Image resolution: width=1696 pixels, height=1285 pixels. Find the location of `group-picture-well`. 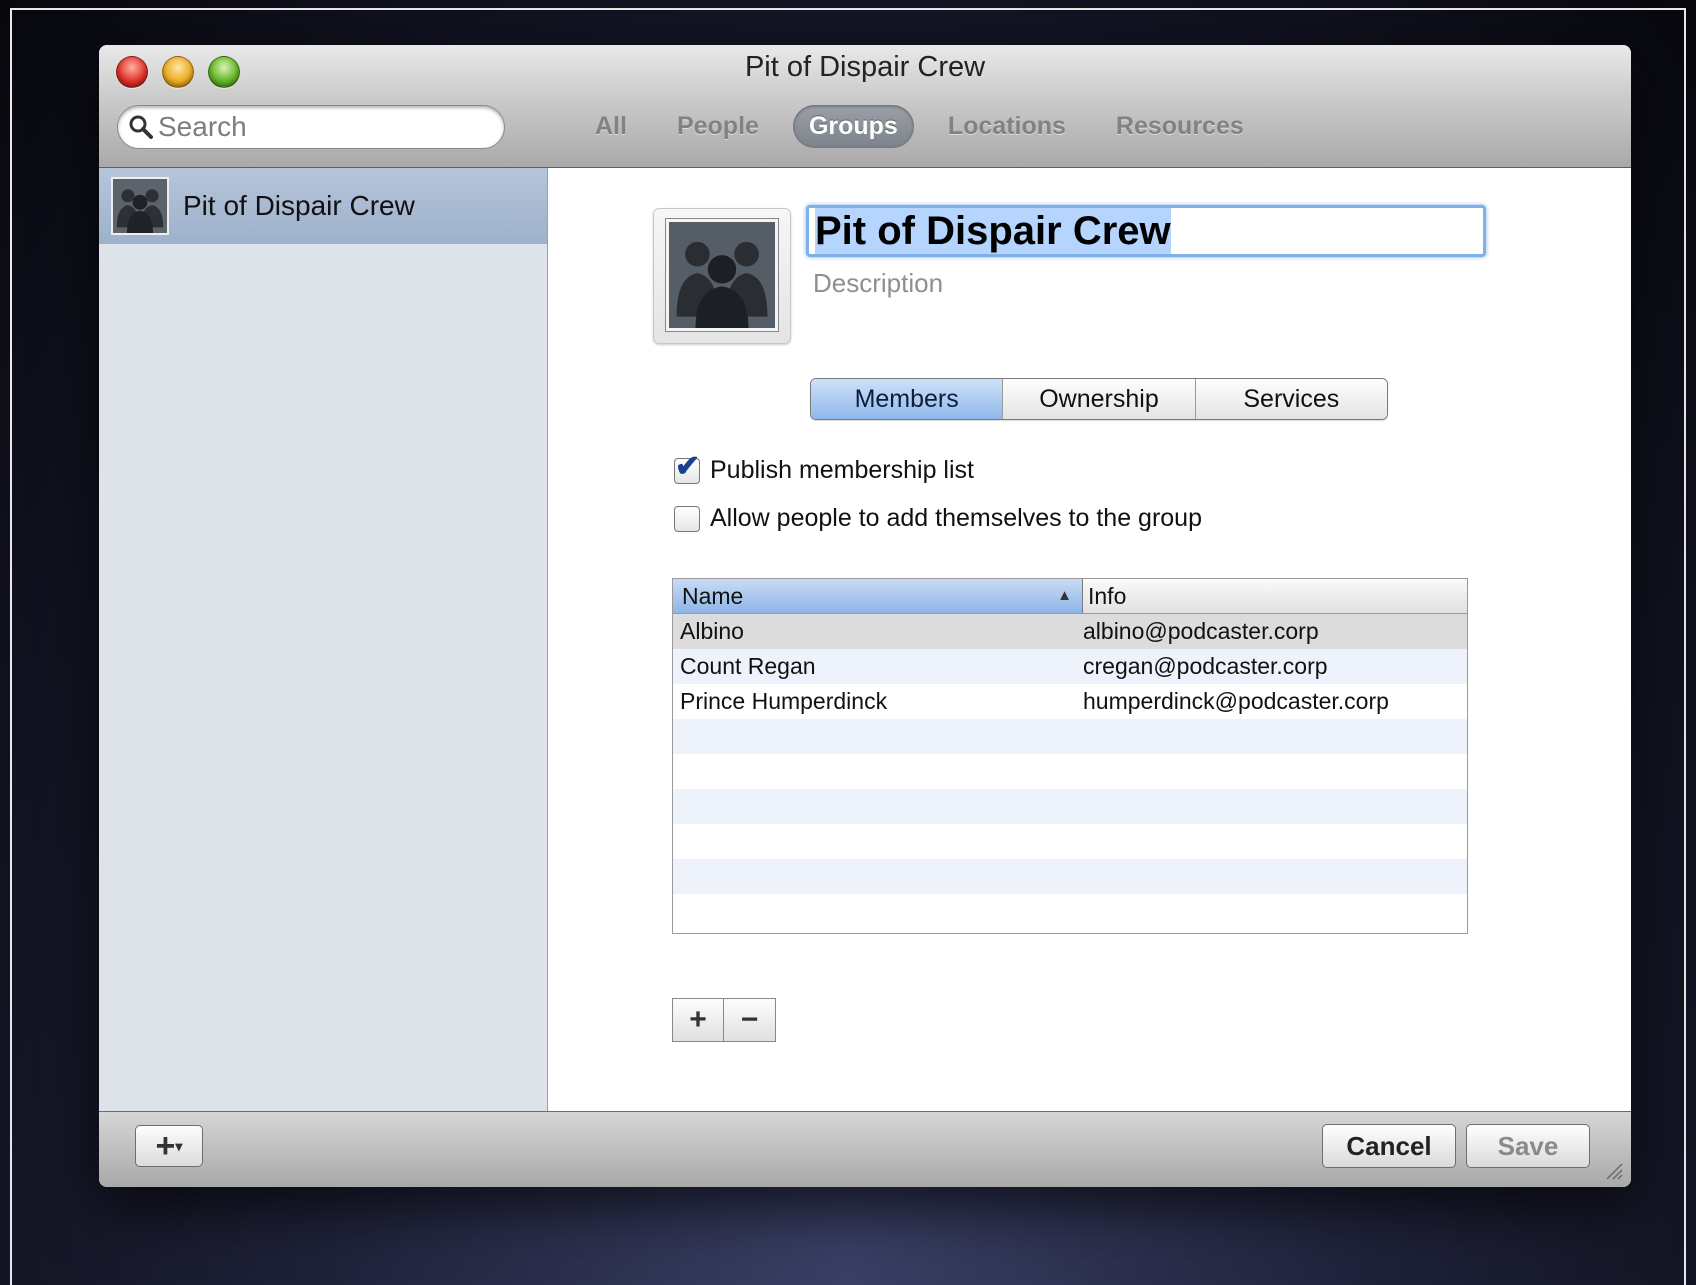

group-picture-well is located at coordinates (722, 276).